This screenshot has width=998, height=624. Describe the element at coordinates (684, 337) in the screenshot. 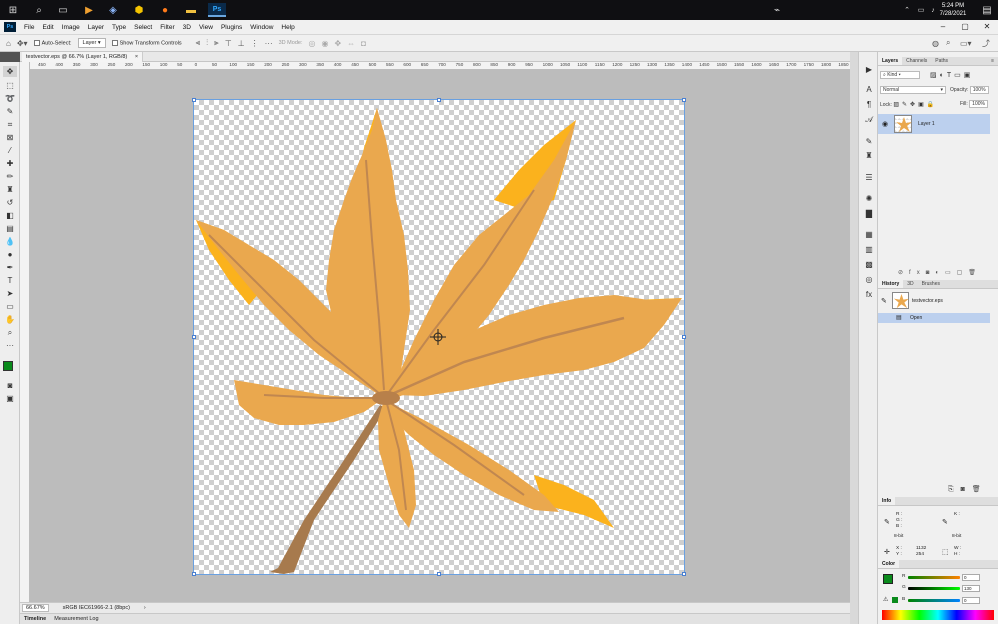

I see `transform-handle-right` at that location.